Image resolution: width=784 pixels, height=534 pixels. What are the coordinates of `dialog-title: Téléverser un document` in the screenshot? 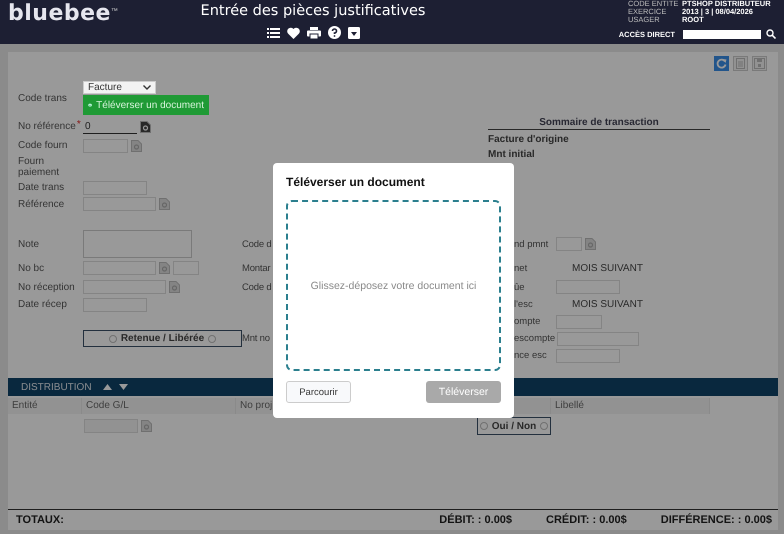 It's located at (356, 182).